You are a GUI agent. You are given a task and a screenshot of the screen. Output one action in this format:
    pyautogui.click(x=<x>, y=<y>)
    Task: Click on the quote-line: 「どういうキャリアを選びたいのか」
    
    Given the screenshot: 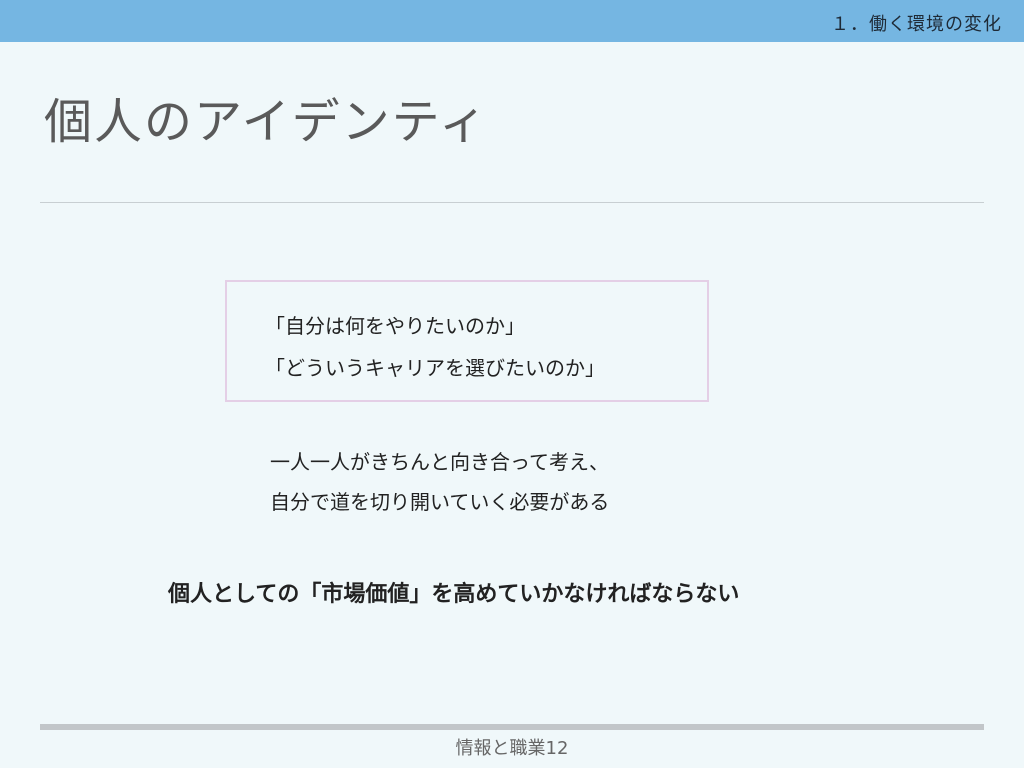 What is the action you would take?
    pyautogui.click(x=435, y=368)
    